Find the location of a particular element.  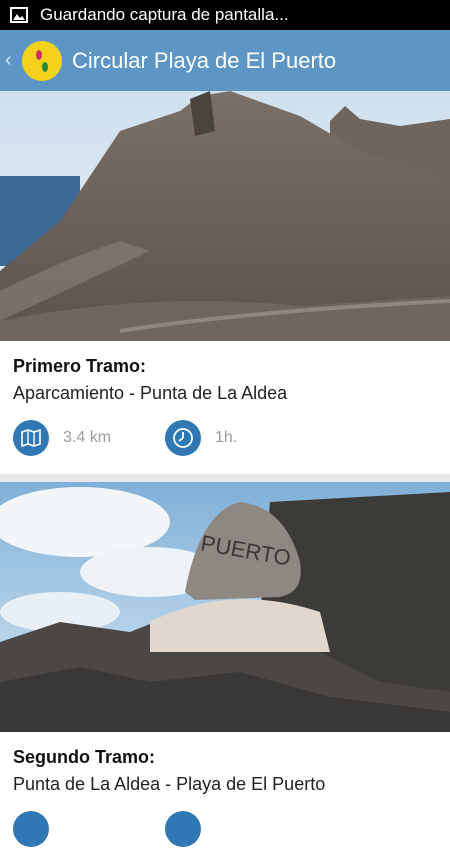

app-bar: ‹ Circular Playa de El Puerto is located at coordinates (225, 60).